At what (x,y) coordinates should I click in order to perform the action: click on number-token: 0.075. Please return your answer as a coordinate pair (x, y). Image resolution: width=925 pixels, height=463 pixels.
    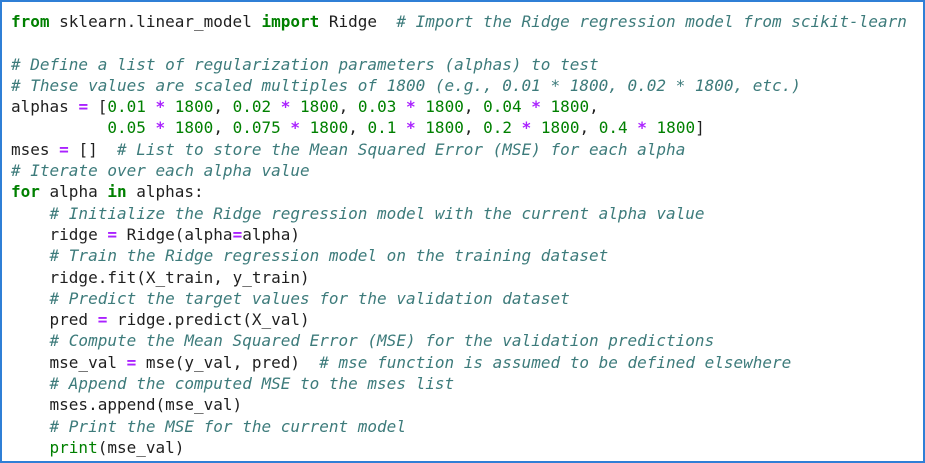
    Looking at the image, I should click on (256, 128).